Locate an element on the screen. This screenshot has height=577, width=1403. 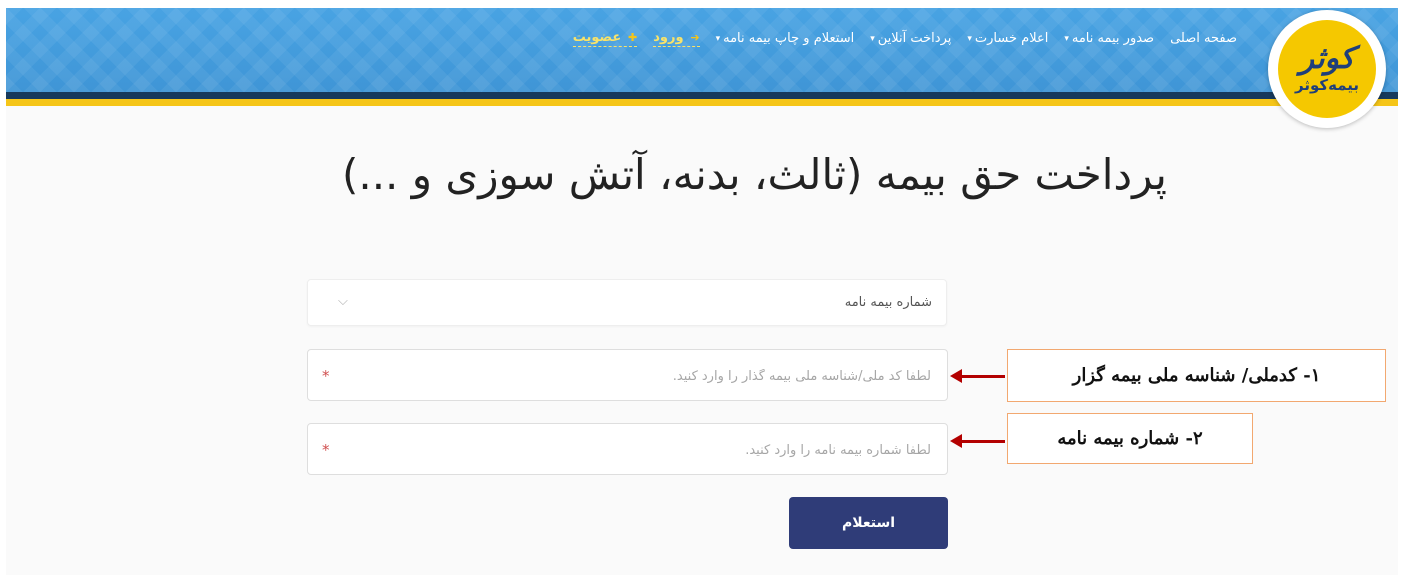
nav-issue-policy: صدور بیمه نامه ▾ is located at coordinates (1109, 38).